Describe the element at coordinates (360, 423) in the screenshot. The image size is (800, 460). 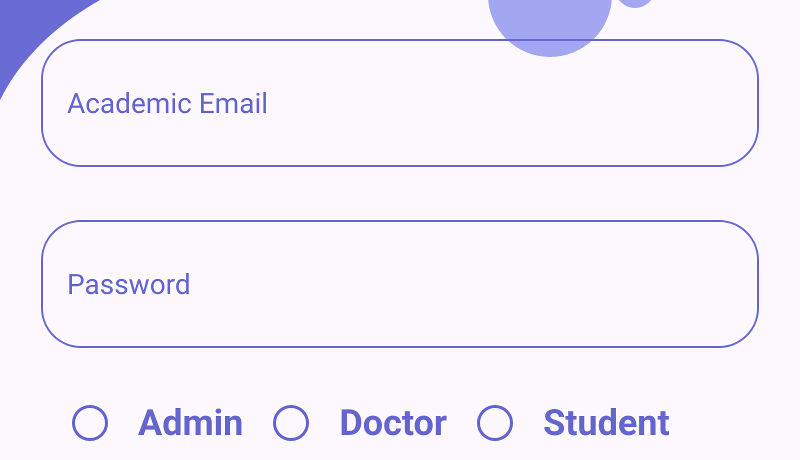
I see `role-radio: Doctor` at that location.